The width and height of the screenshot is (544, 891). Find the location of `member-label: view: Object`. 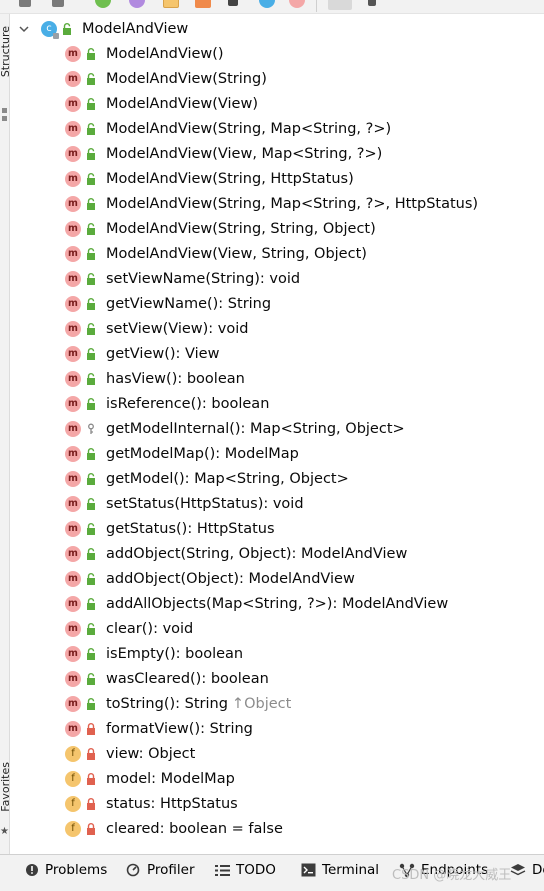

member-label: view: Object is located at coordinates (151, 753).